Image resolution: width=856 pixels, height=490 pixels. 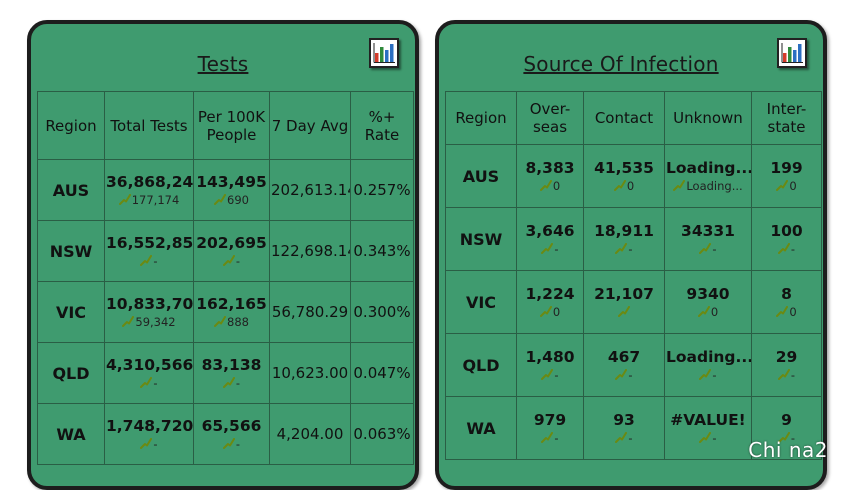 What do you see at coordinates (150, 304) in the screenshot?
I see `cell-value: 10,833,700` at bounding box center [150, 304].